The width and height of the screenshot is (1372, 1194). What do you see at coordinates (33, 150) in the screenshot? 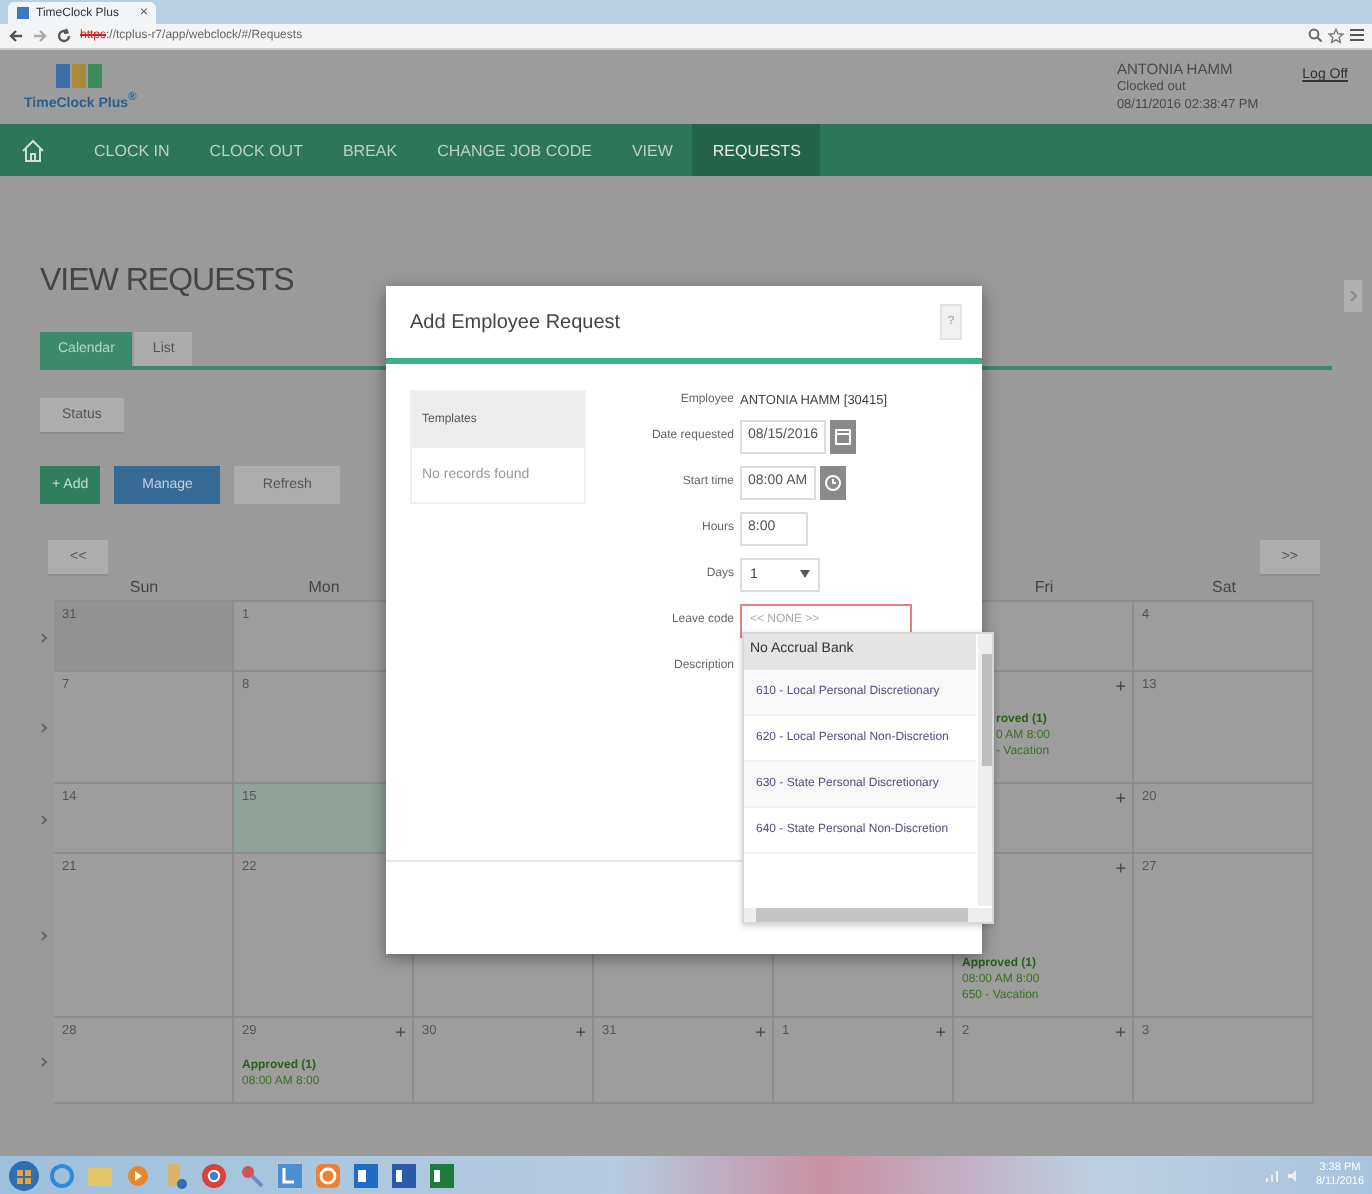
I see `home-icon` at bounding box center [33, 150].